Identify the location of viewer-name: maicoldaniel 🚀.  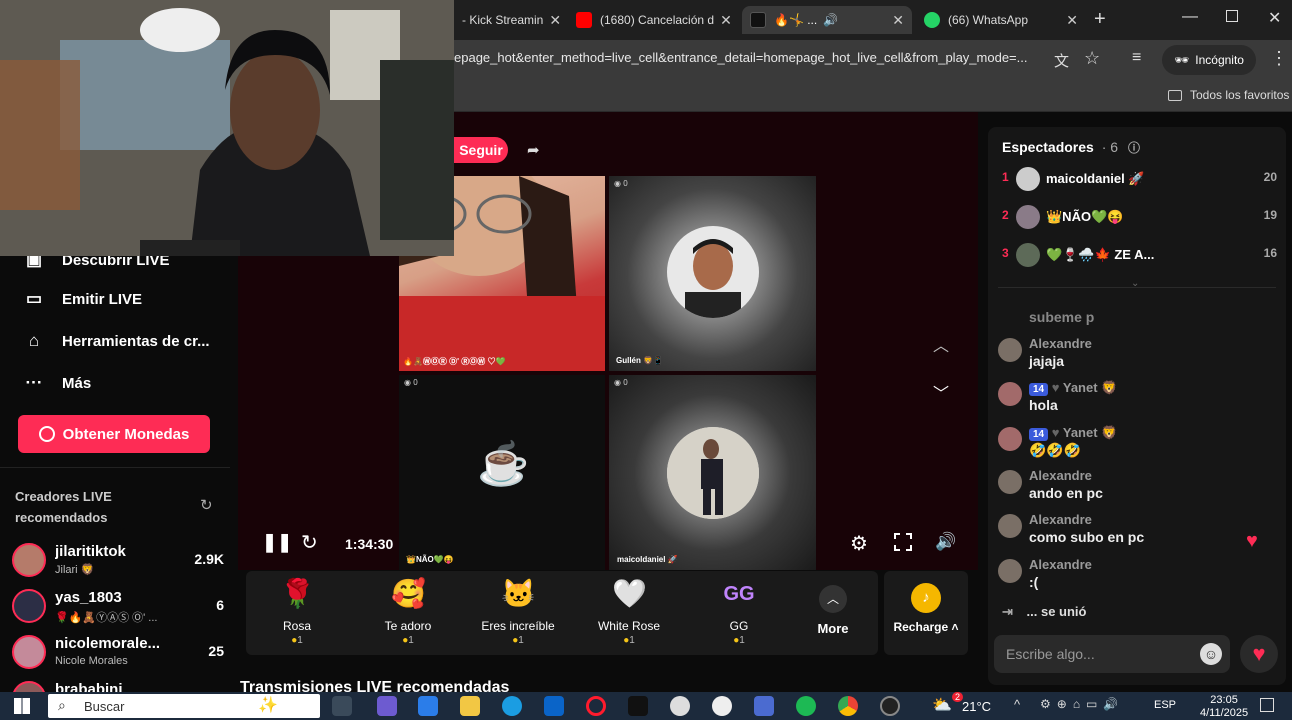
(1095, 178).